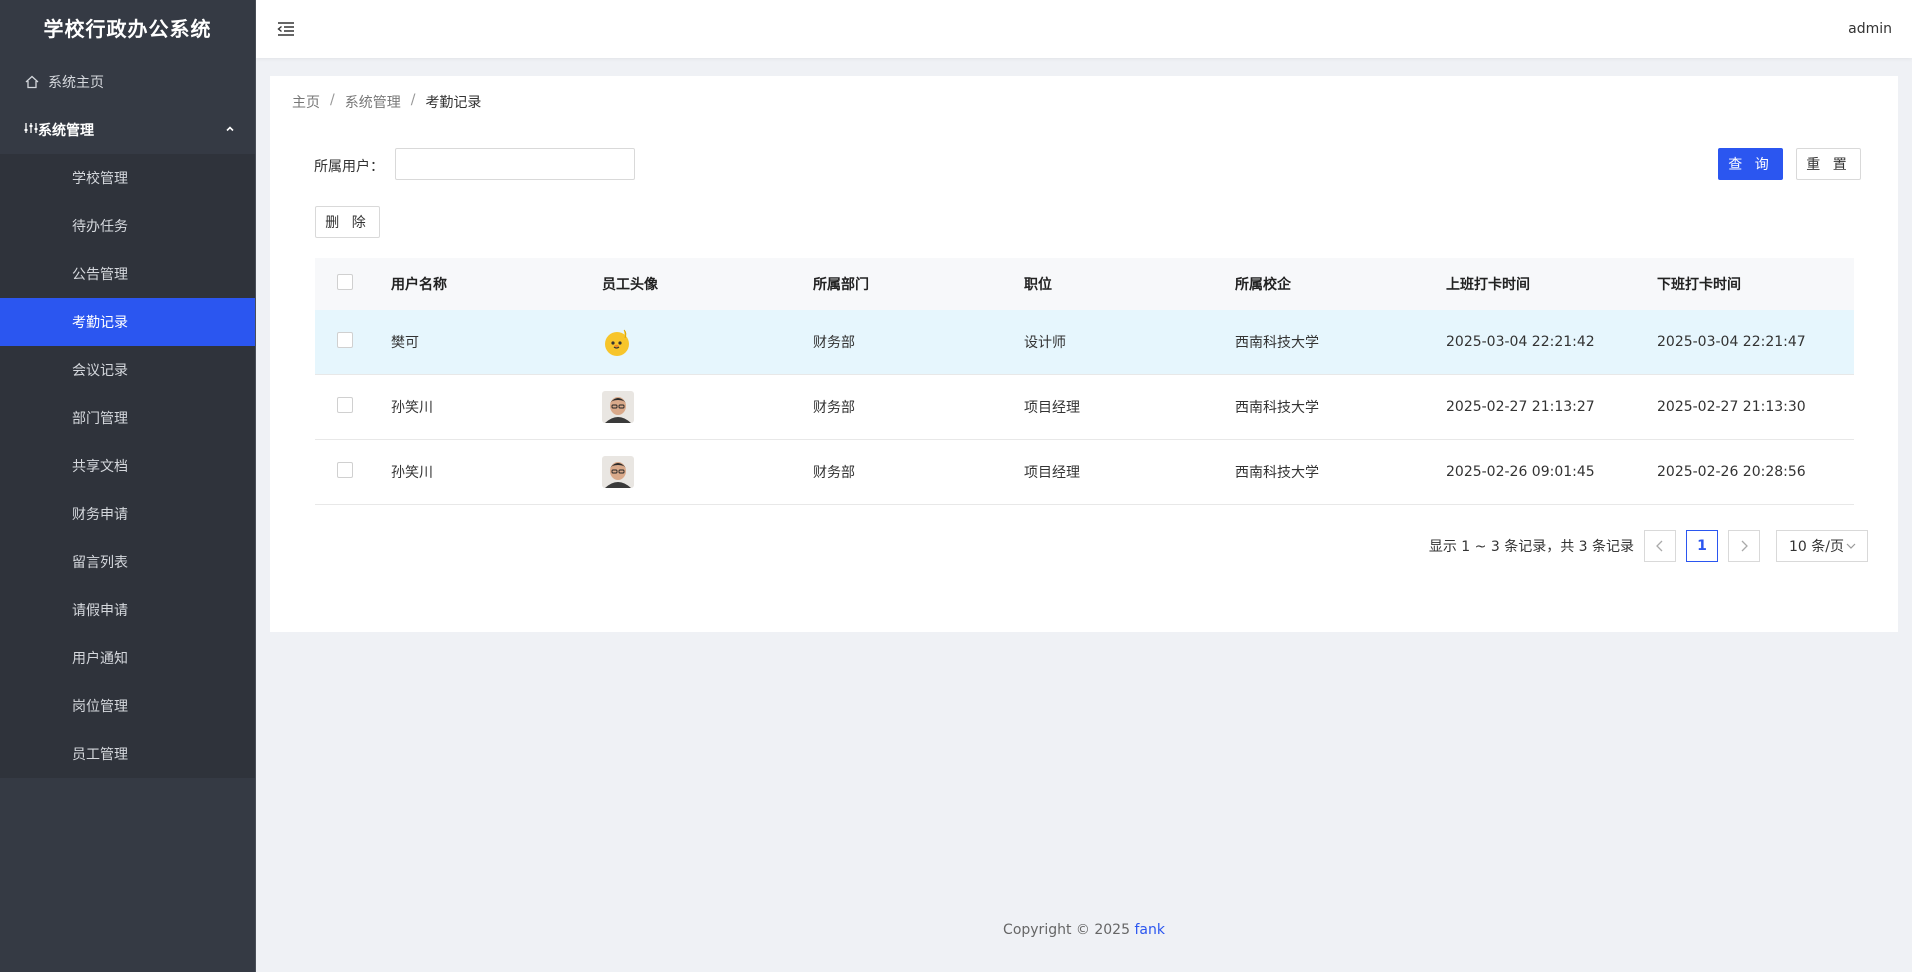  I want to click on menu-toggle-icon, so click(286, 29).